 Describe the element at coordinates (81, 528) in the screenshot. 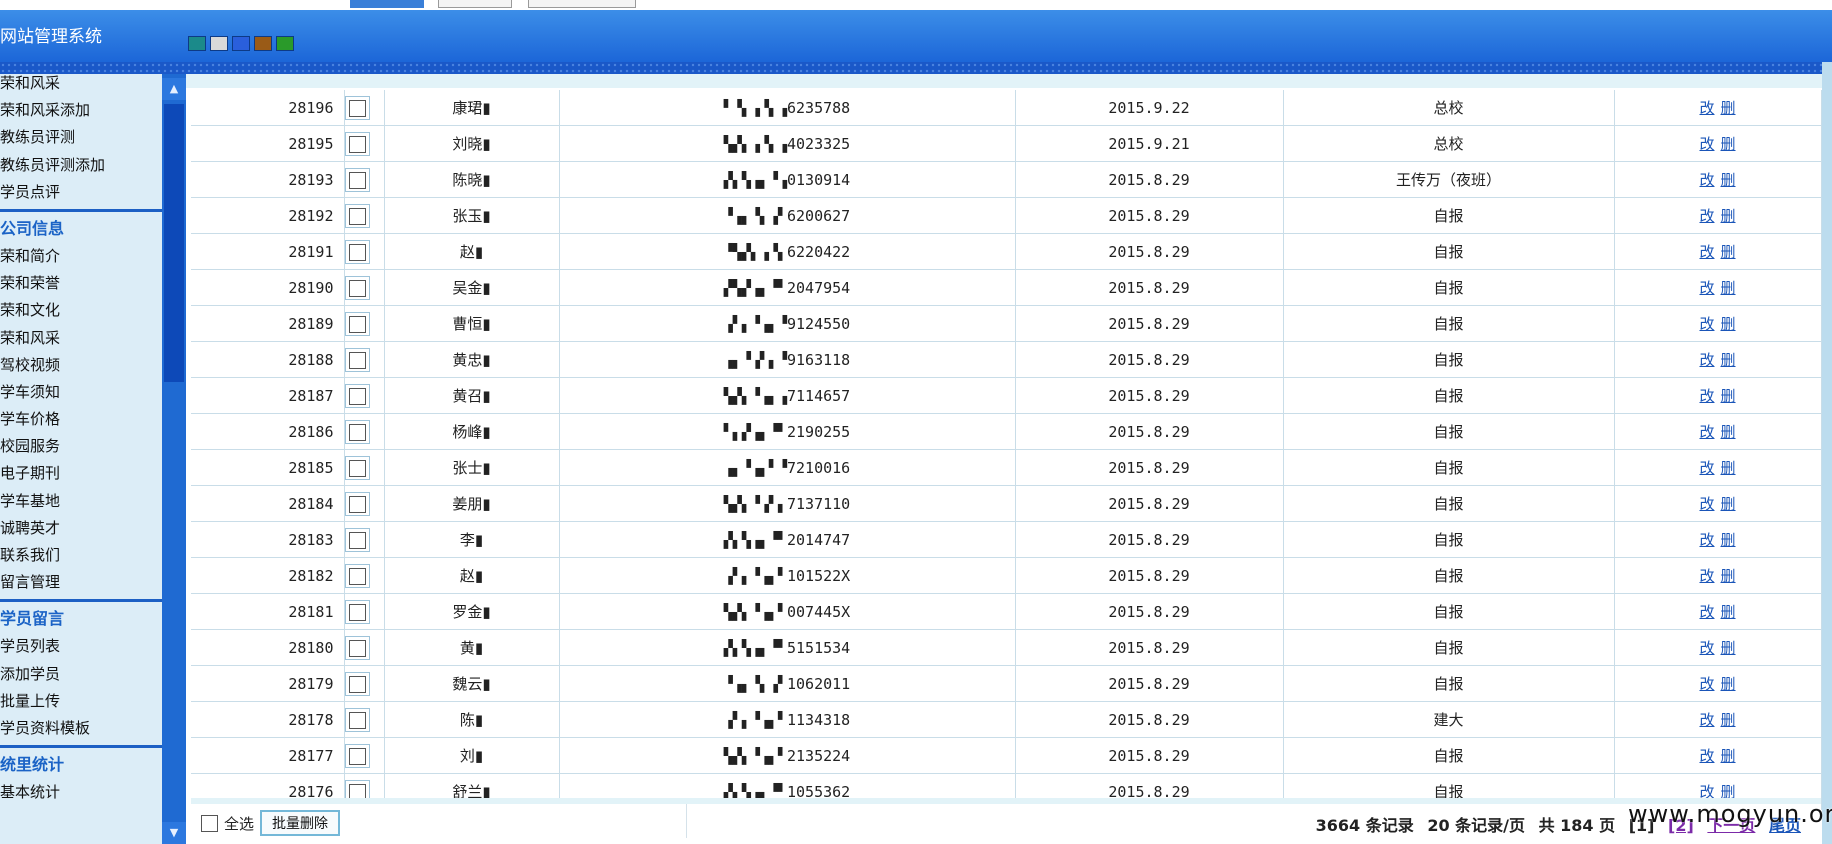

I see `sidebar-item: 诚聘英才` at that location.